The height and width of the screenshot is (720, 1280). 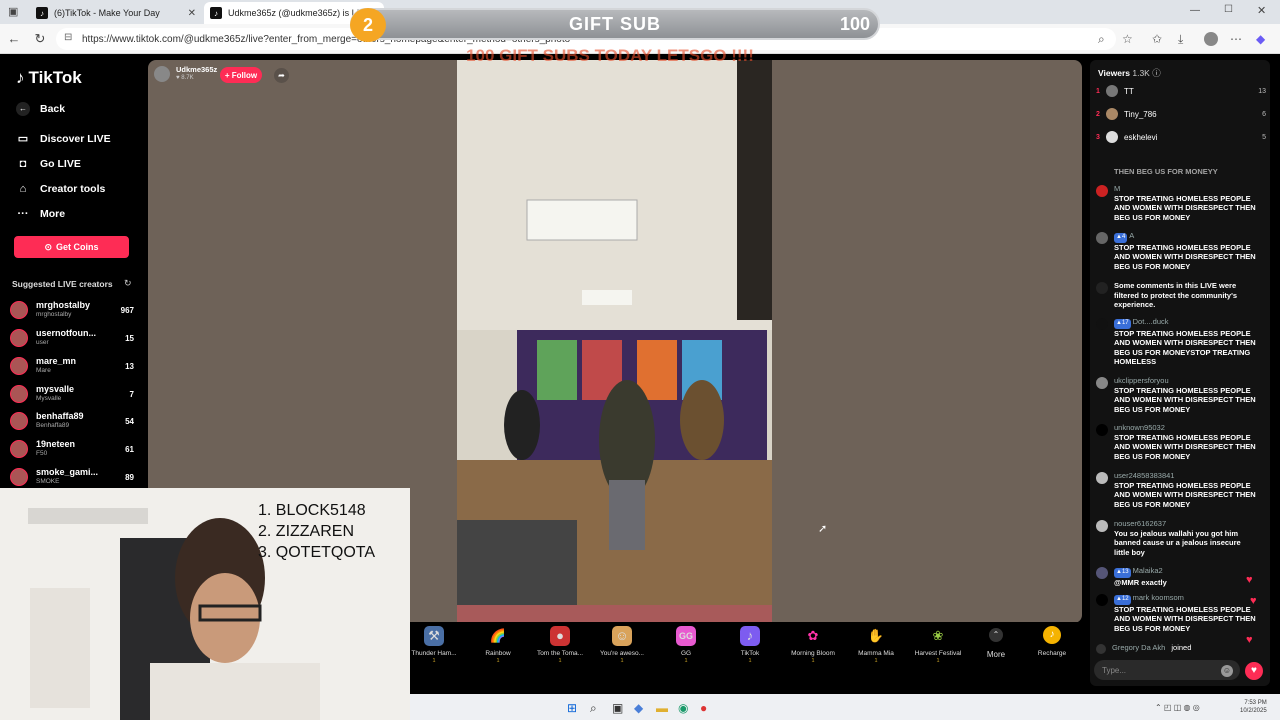 I want to click on camera-icon: ◘, so click(x=23, y=164).